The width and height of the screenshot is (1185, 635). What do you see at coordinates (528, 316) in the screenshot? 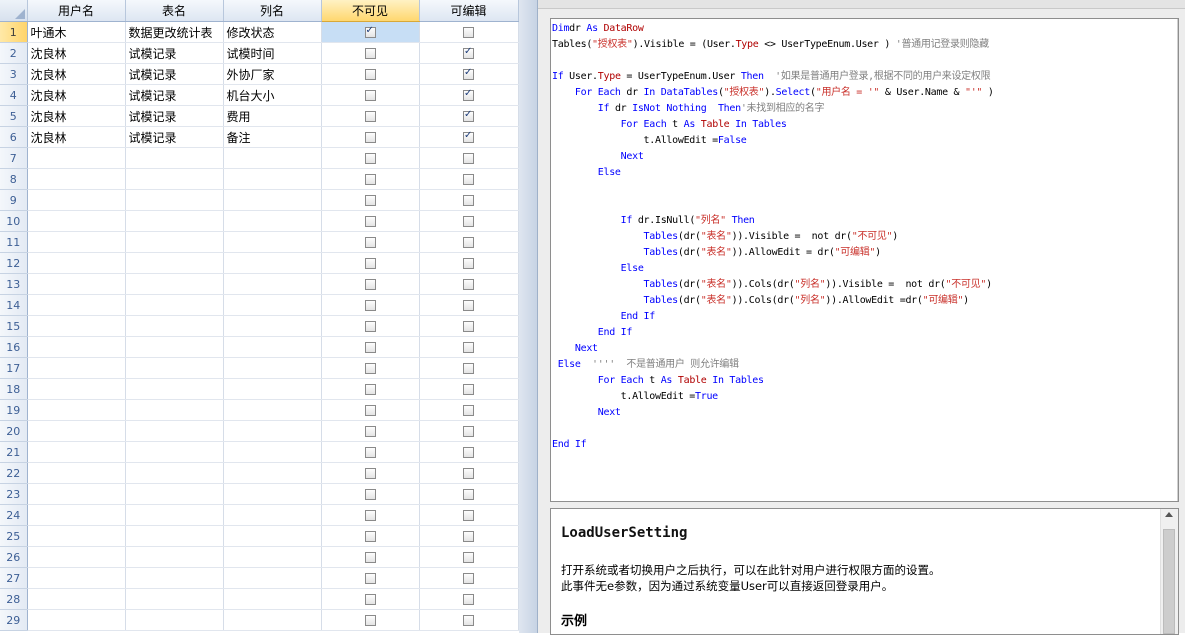
I see `pane-splitter` at bounding box center [528, 316].